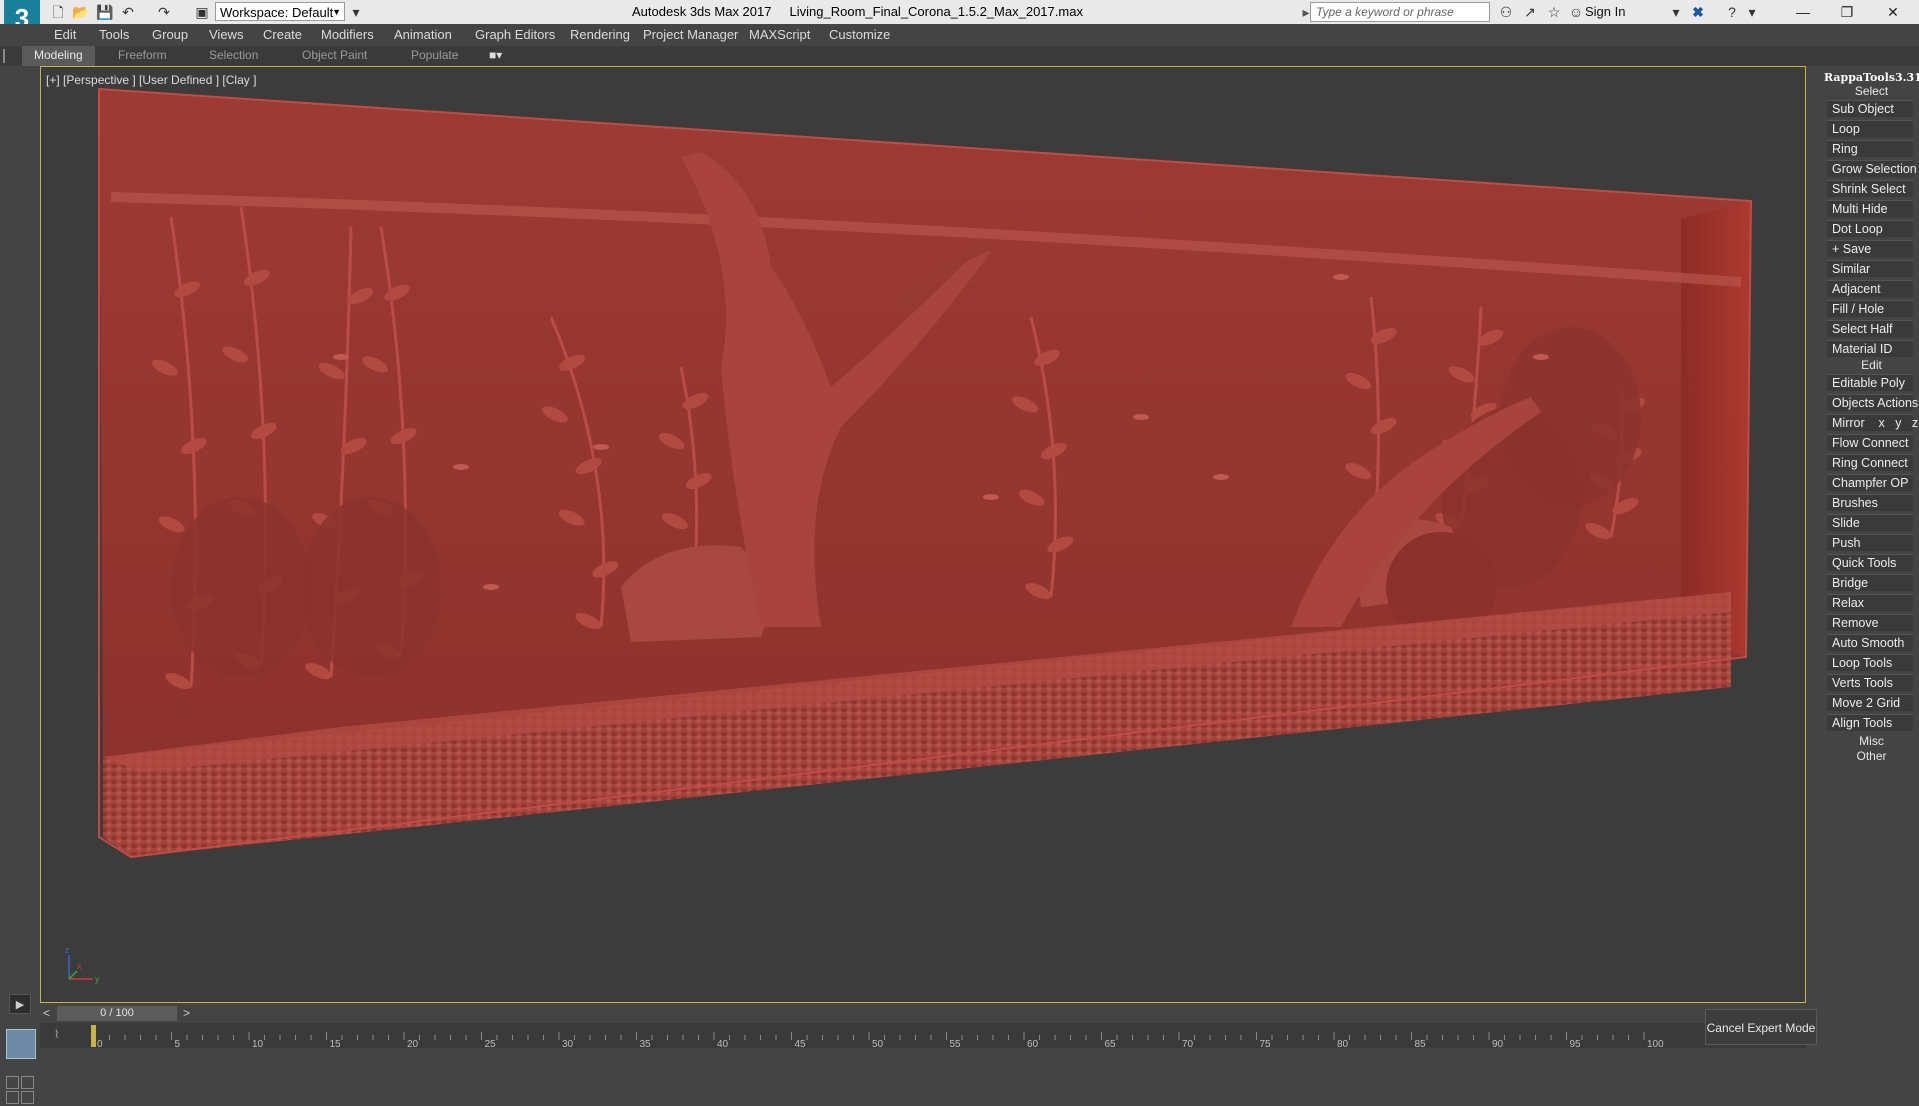 The image size is (1919, 1106). Describe the element at coordinates (1870, 522) in the screenshot. I see `rappa-slide-button: Slide` at that location.